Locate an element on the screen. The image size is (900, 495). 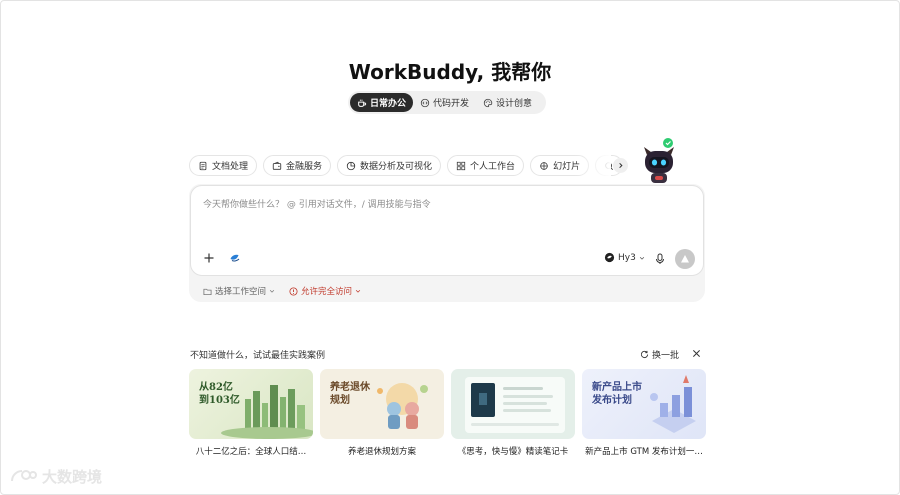
chip-label: 文档处理 is located at coordinates (230, 167).